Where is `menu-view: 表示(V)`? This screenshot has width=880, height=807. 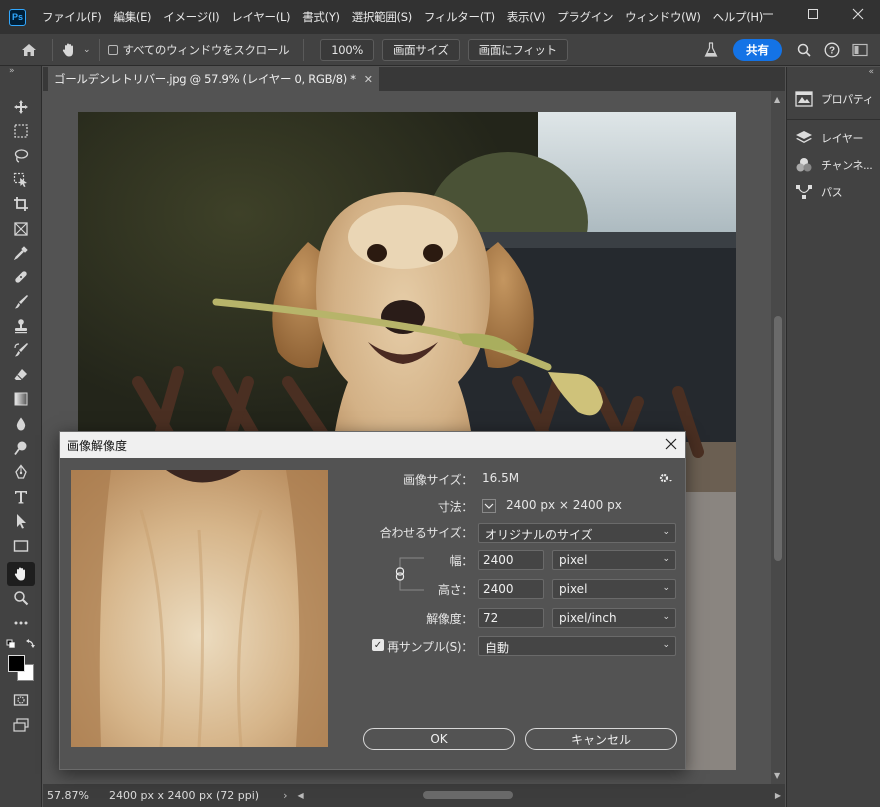
menu-view: 表示(V) is located at coordinates (526, 17).